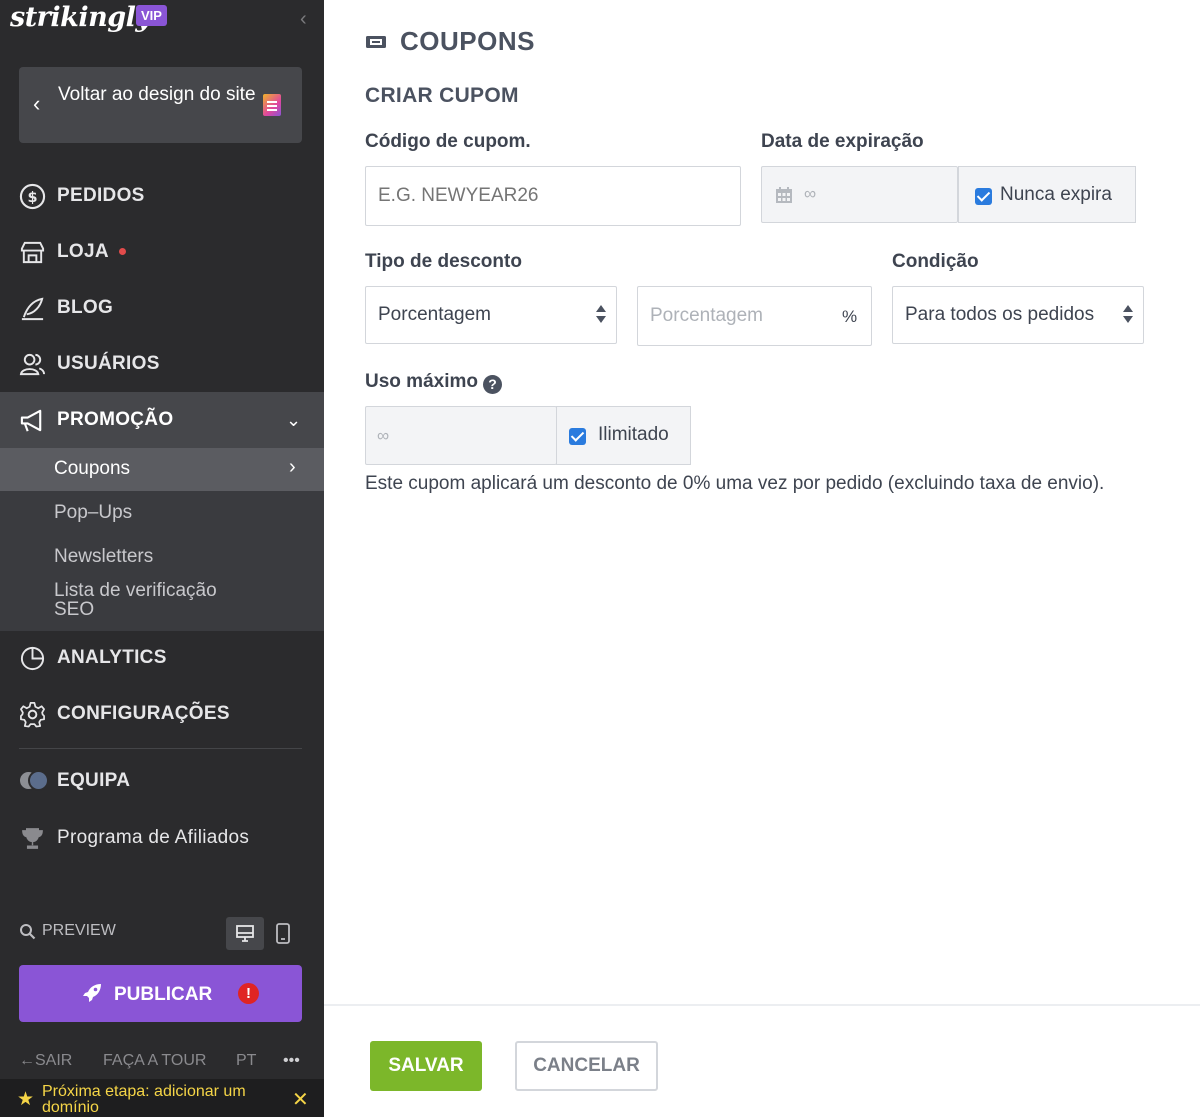 The image size is (1200, 1117). I want to click on trophy-icon, so click(32, 838).